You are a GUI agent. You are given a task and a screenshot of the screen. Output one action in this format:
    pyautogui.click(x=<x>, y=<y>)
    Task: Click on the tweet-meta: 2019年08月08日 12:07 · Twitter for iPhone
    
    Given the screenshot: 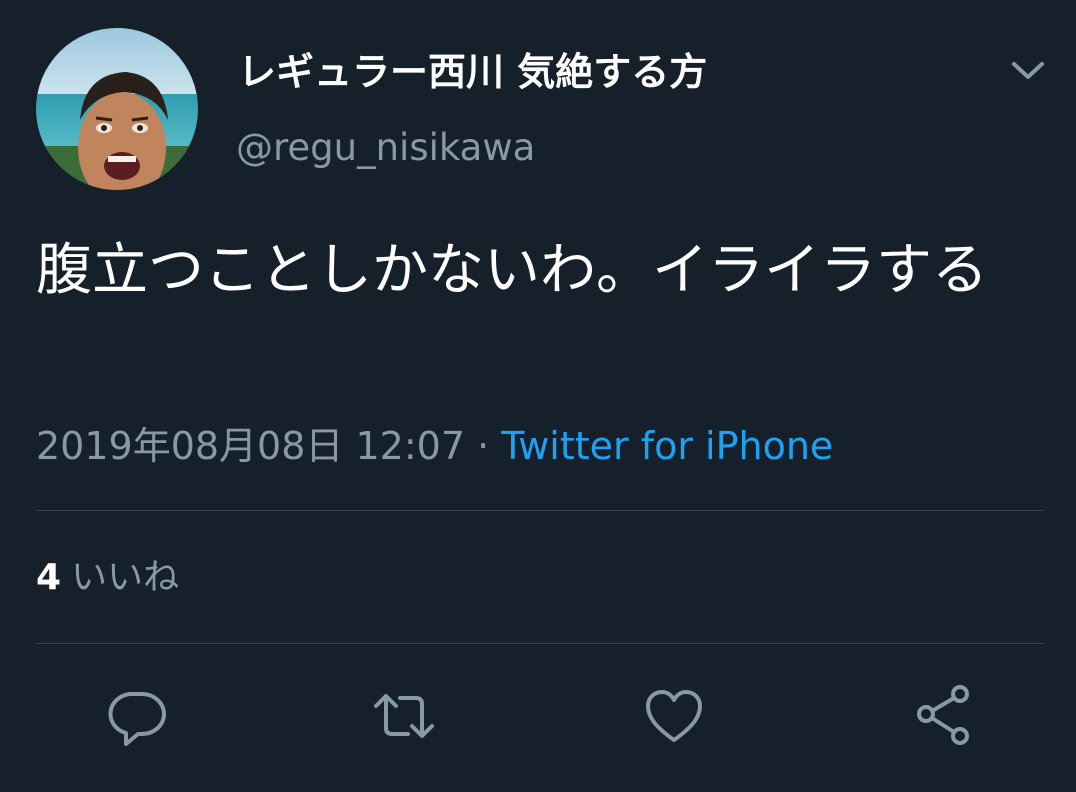 What is the action you would take?
    pyautogui.click(x=434, y=446)
    